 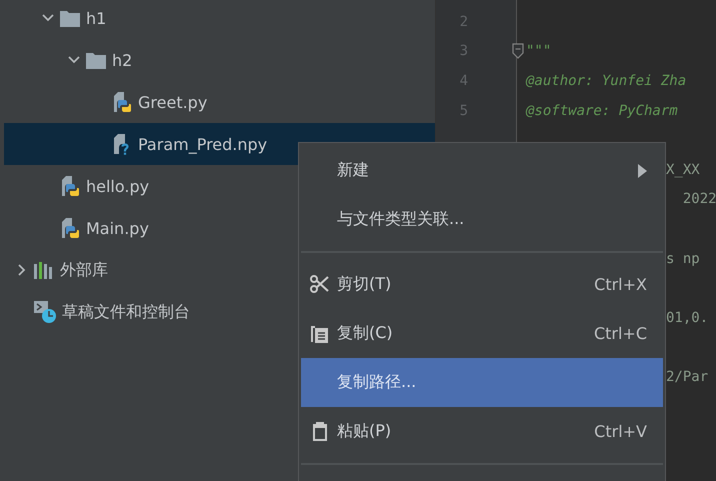 I want to click on menu-item: 剪切(T) Ctrl+X, so click(x=482, y=284).